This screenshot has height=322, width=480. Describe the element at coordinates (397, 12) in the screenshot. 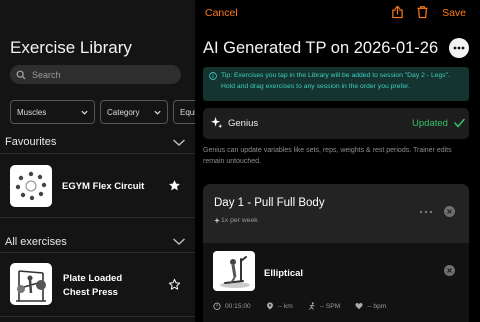

I see `share-icon` at that location.